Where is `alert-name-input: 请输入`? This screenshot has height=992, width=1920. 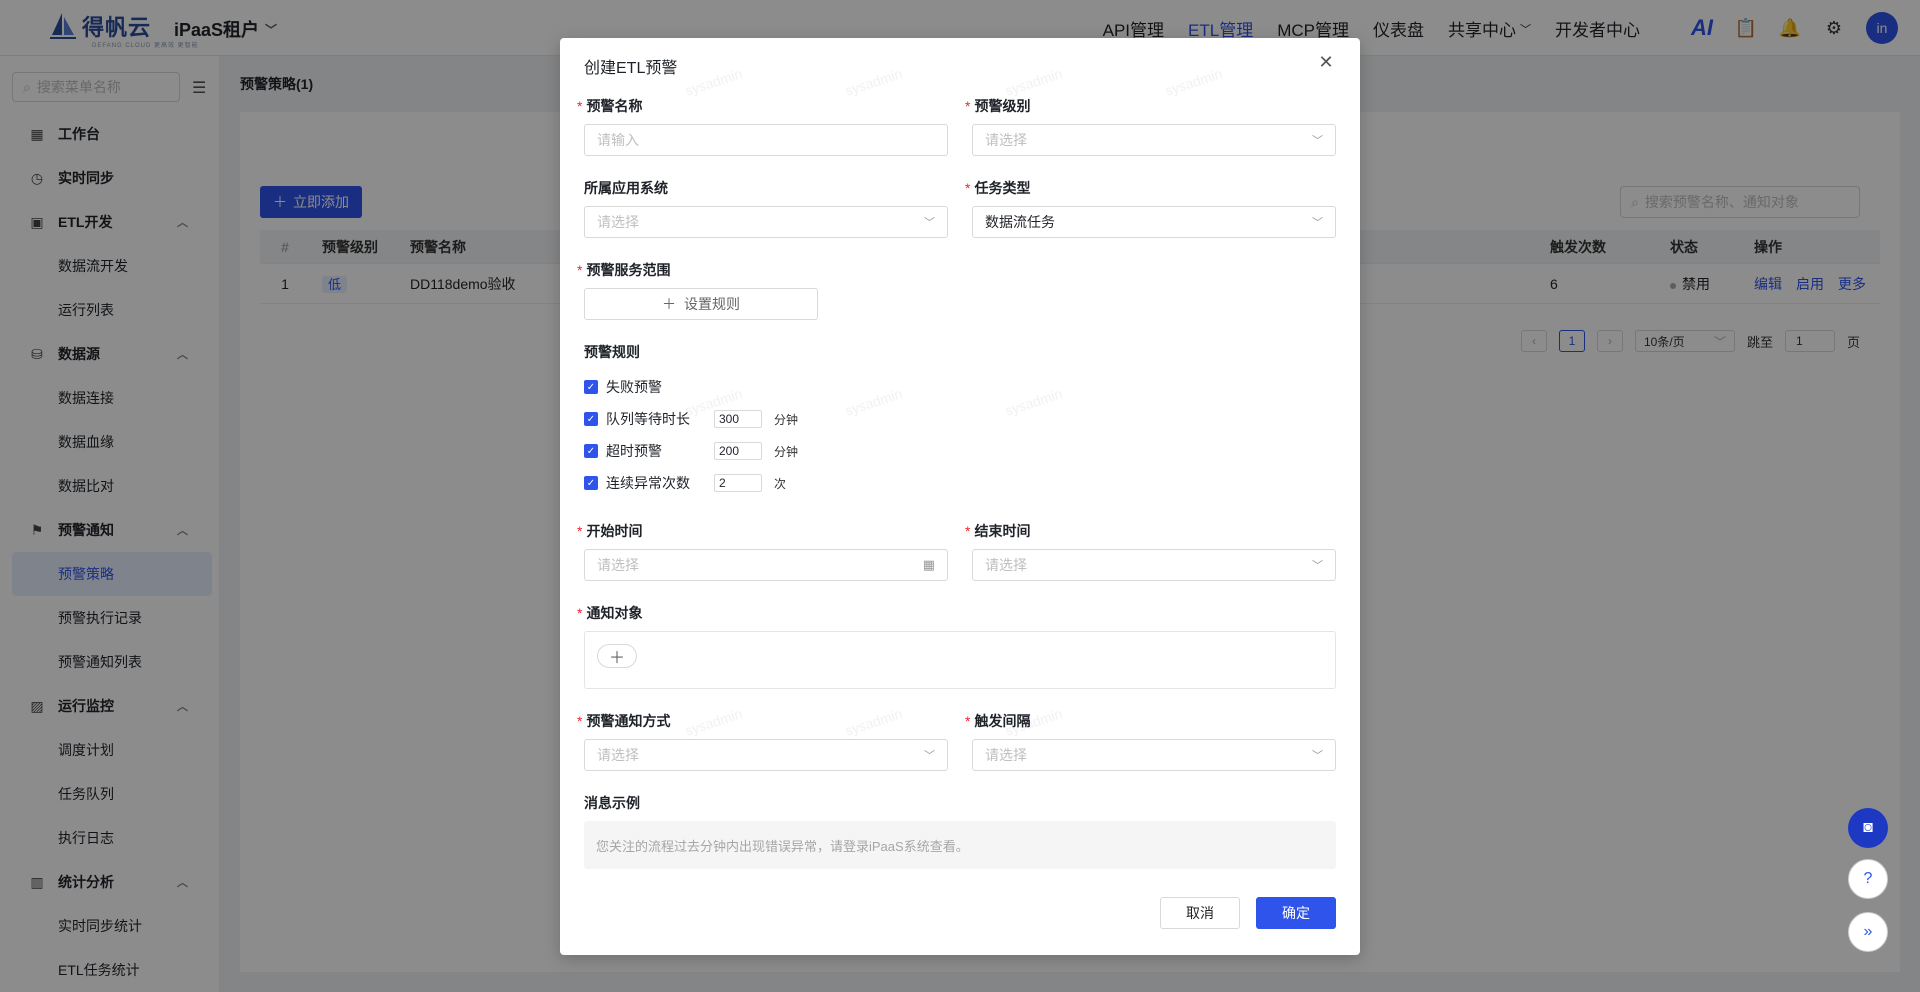 alert-name-input: 请输入 is located at coordinates (766, 140).